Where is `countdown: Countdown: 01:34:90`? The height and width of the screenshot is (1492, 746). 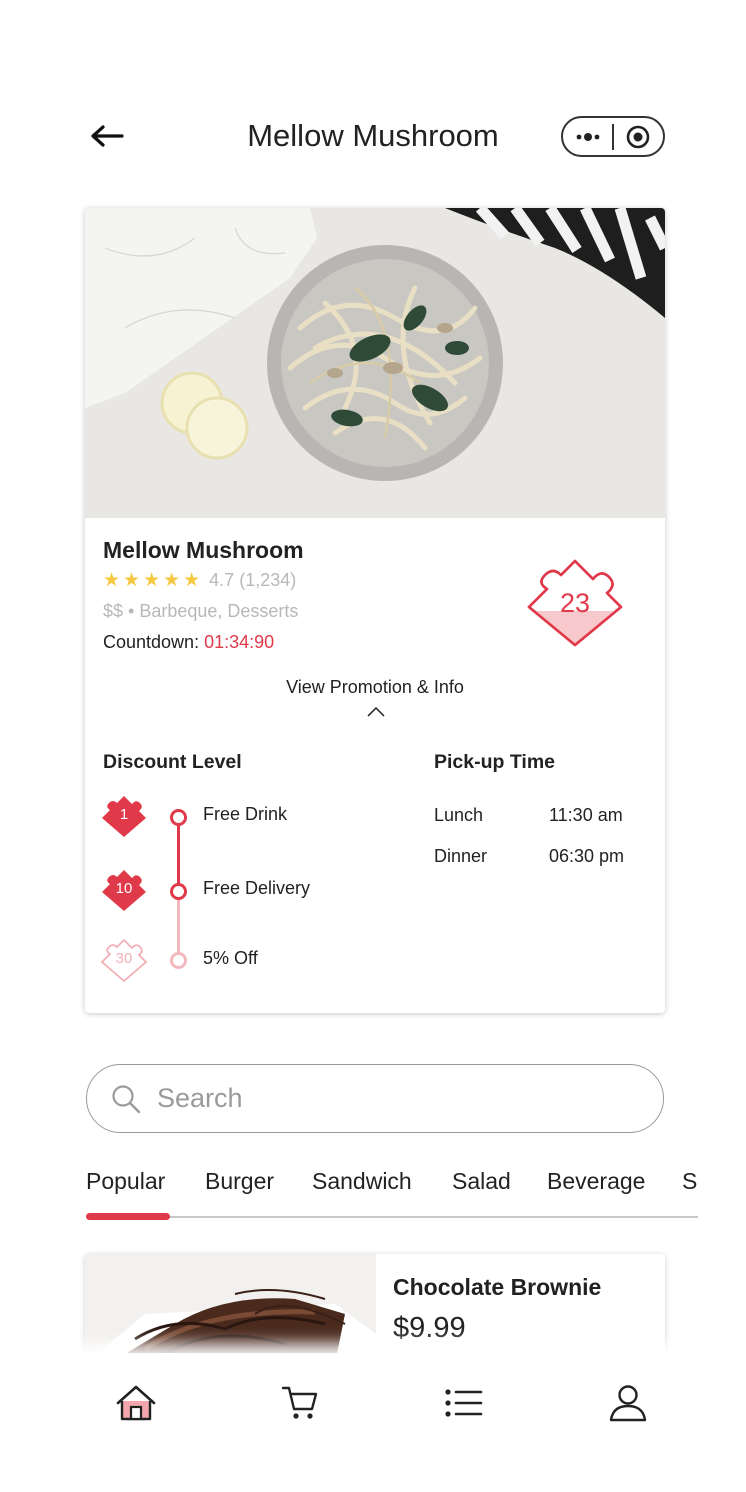 countdown: Countdown: 01:34:90 is located at coordinates (188, 642).